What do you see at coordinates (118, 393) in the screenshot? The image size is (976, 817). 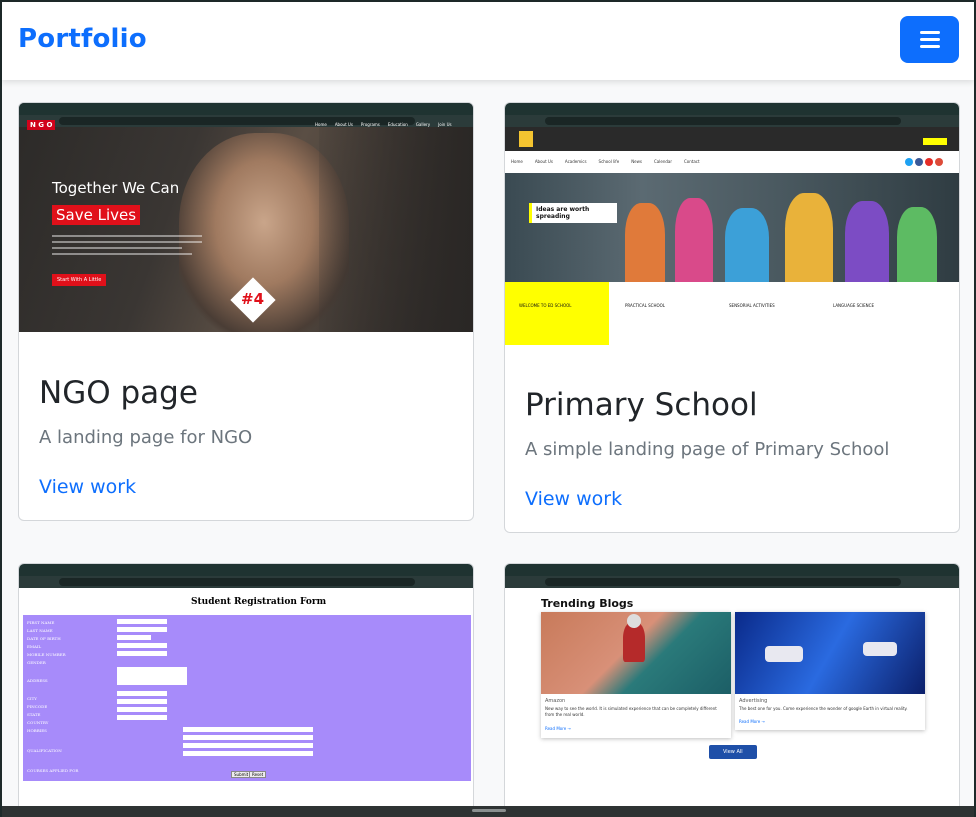 I see `card-title: NGO page` at bounding box center [118, 393].